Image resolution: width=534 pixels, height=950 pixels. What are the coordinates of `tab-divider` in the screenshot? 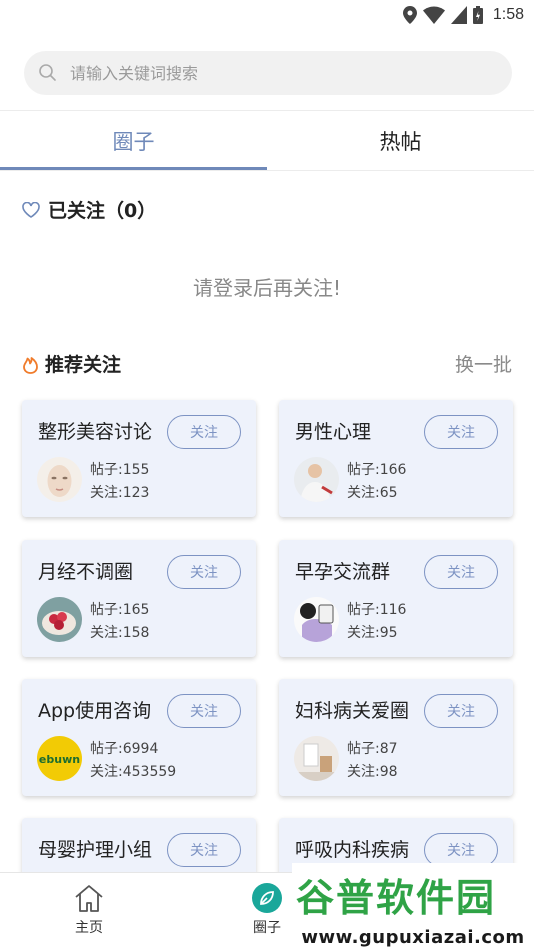 It's located at (267, 170).